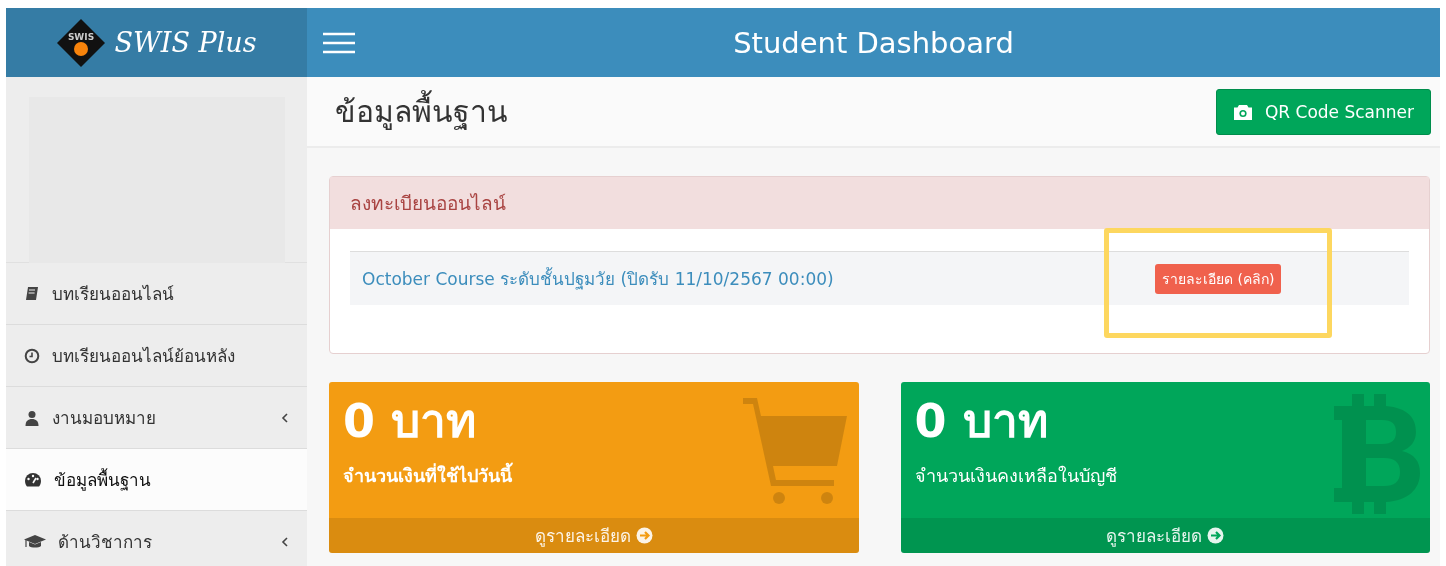 This screenshot has width=1446, height=566. What do you see at coordinates (32, 293) in the screenshot?
I see `book-icon` at bounding box center [32, 293].